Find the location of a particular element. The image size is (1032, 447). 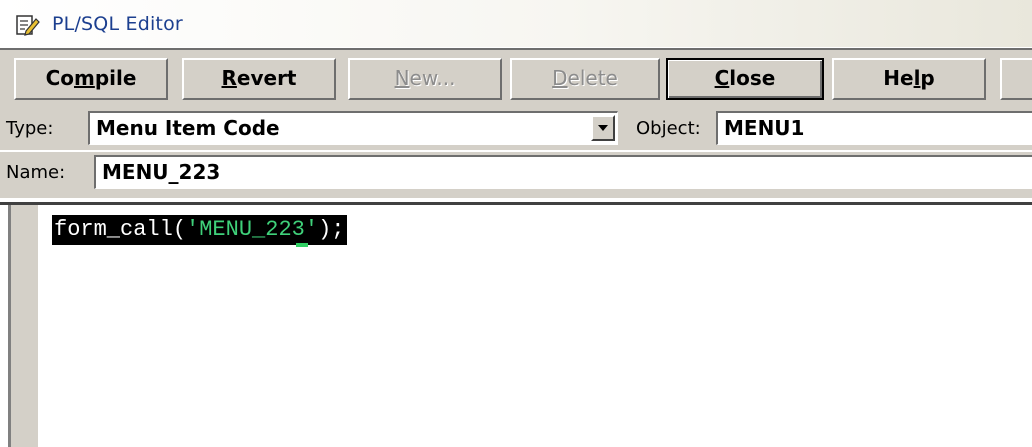

chevron-down-icon is located at coordinates (603, 128).